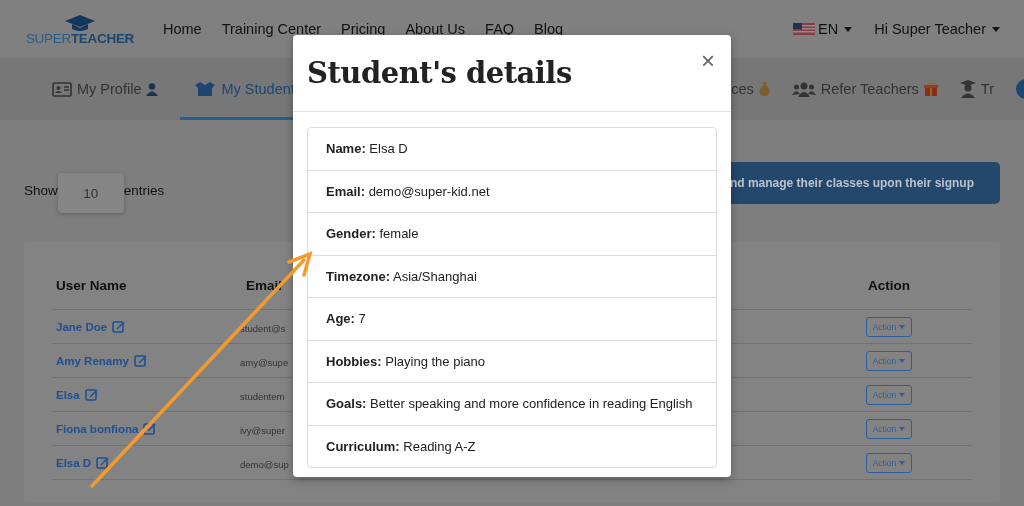 This screenshot has height=506, width=1024. I want to click on gift-icon, so click(930, 89).